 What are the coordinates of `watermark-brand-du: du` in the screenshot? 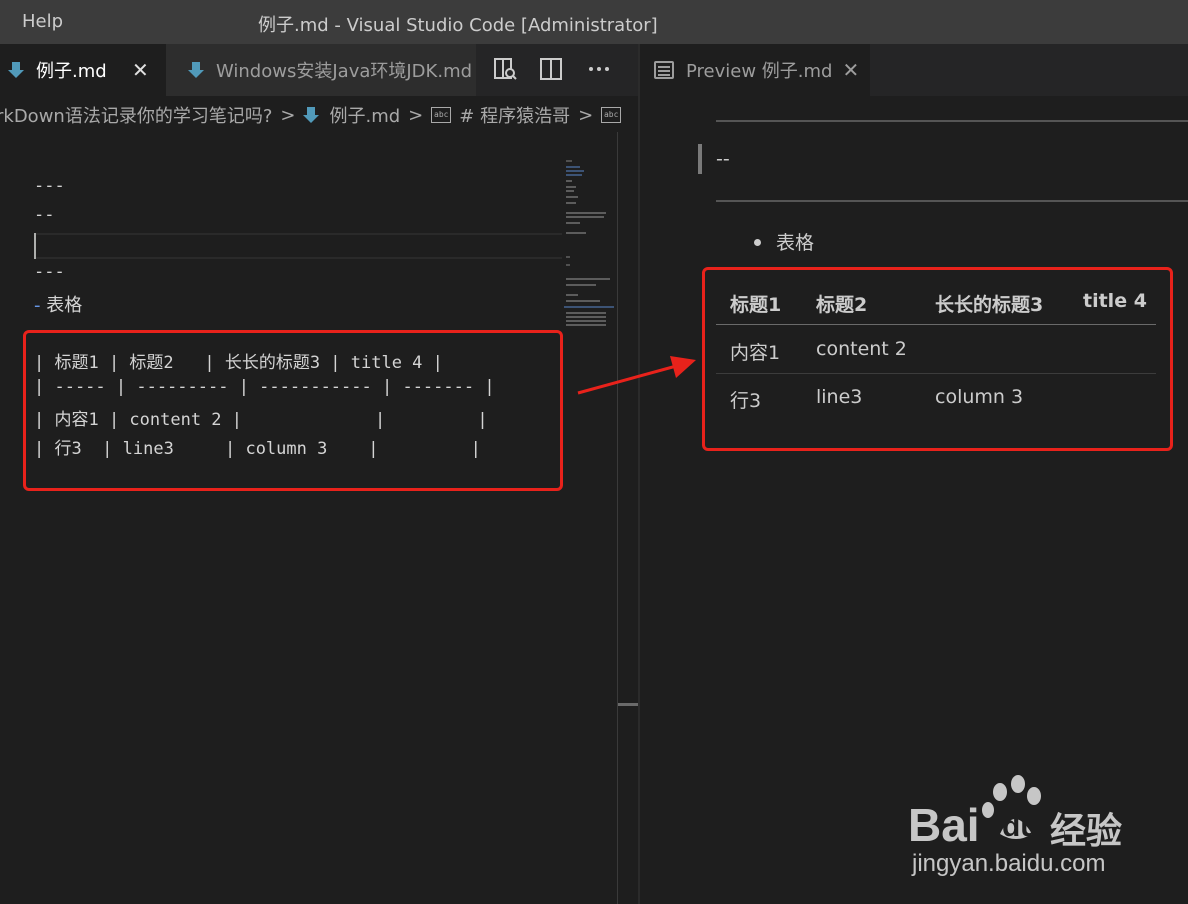 It's located at (1020, 826).